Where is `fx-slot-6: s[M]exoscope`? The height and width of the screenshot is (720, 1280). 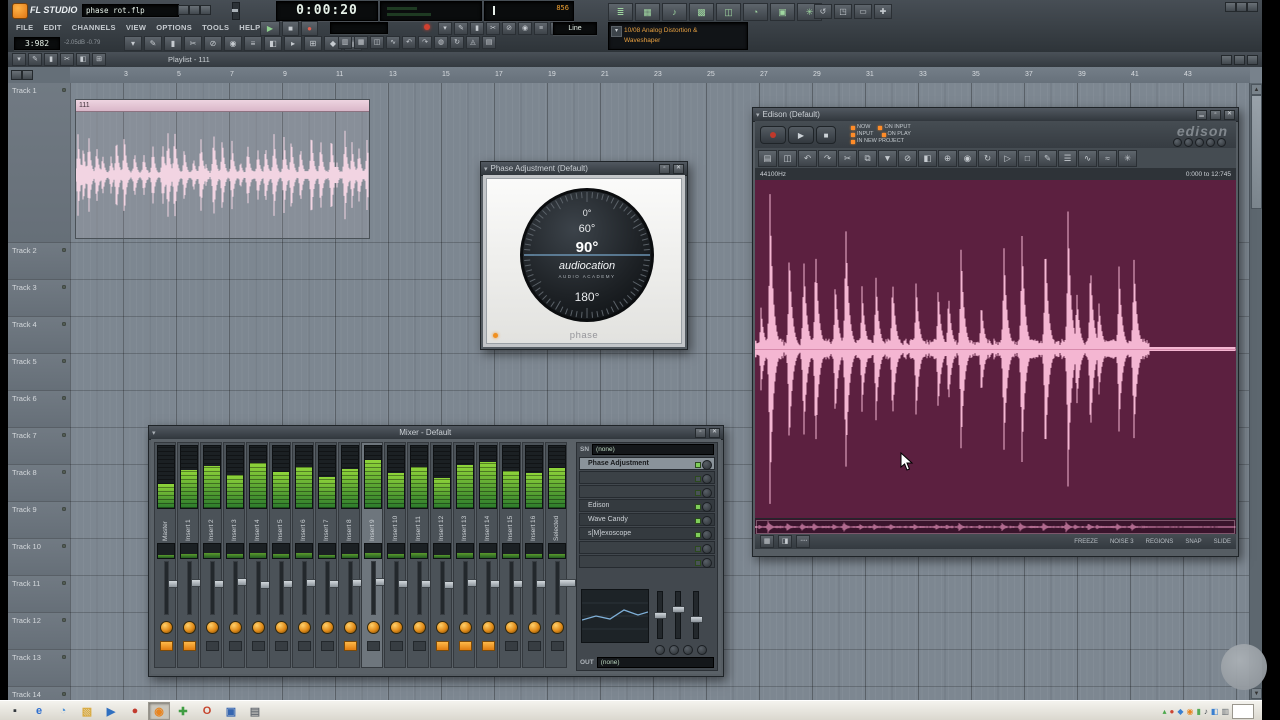 fx-slot-6: s[M]exoscope is located at coordinates (647, 533).